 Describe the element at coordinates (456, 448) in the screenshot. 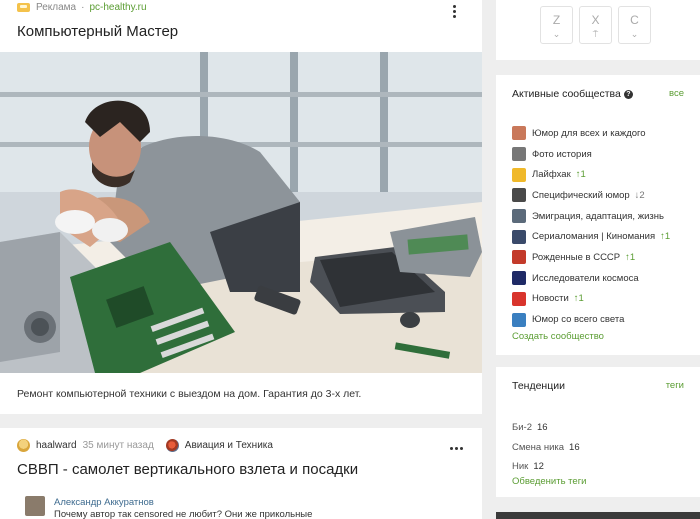

I see `post-more-icon` at that location.